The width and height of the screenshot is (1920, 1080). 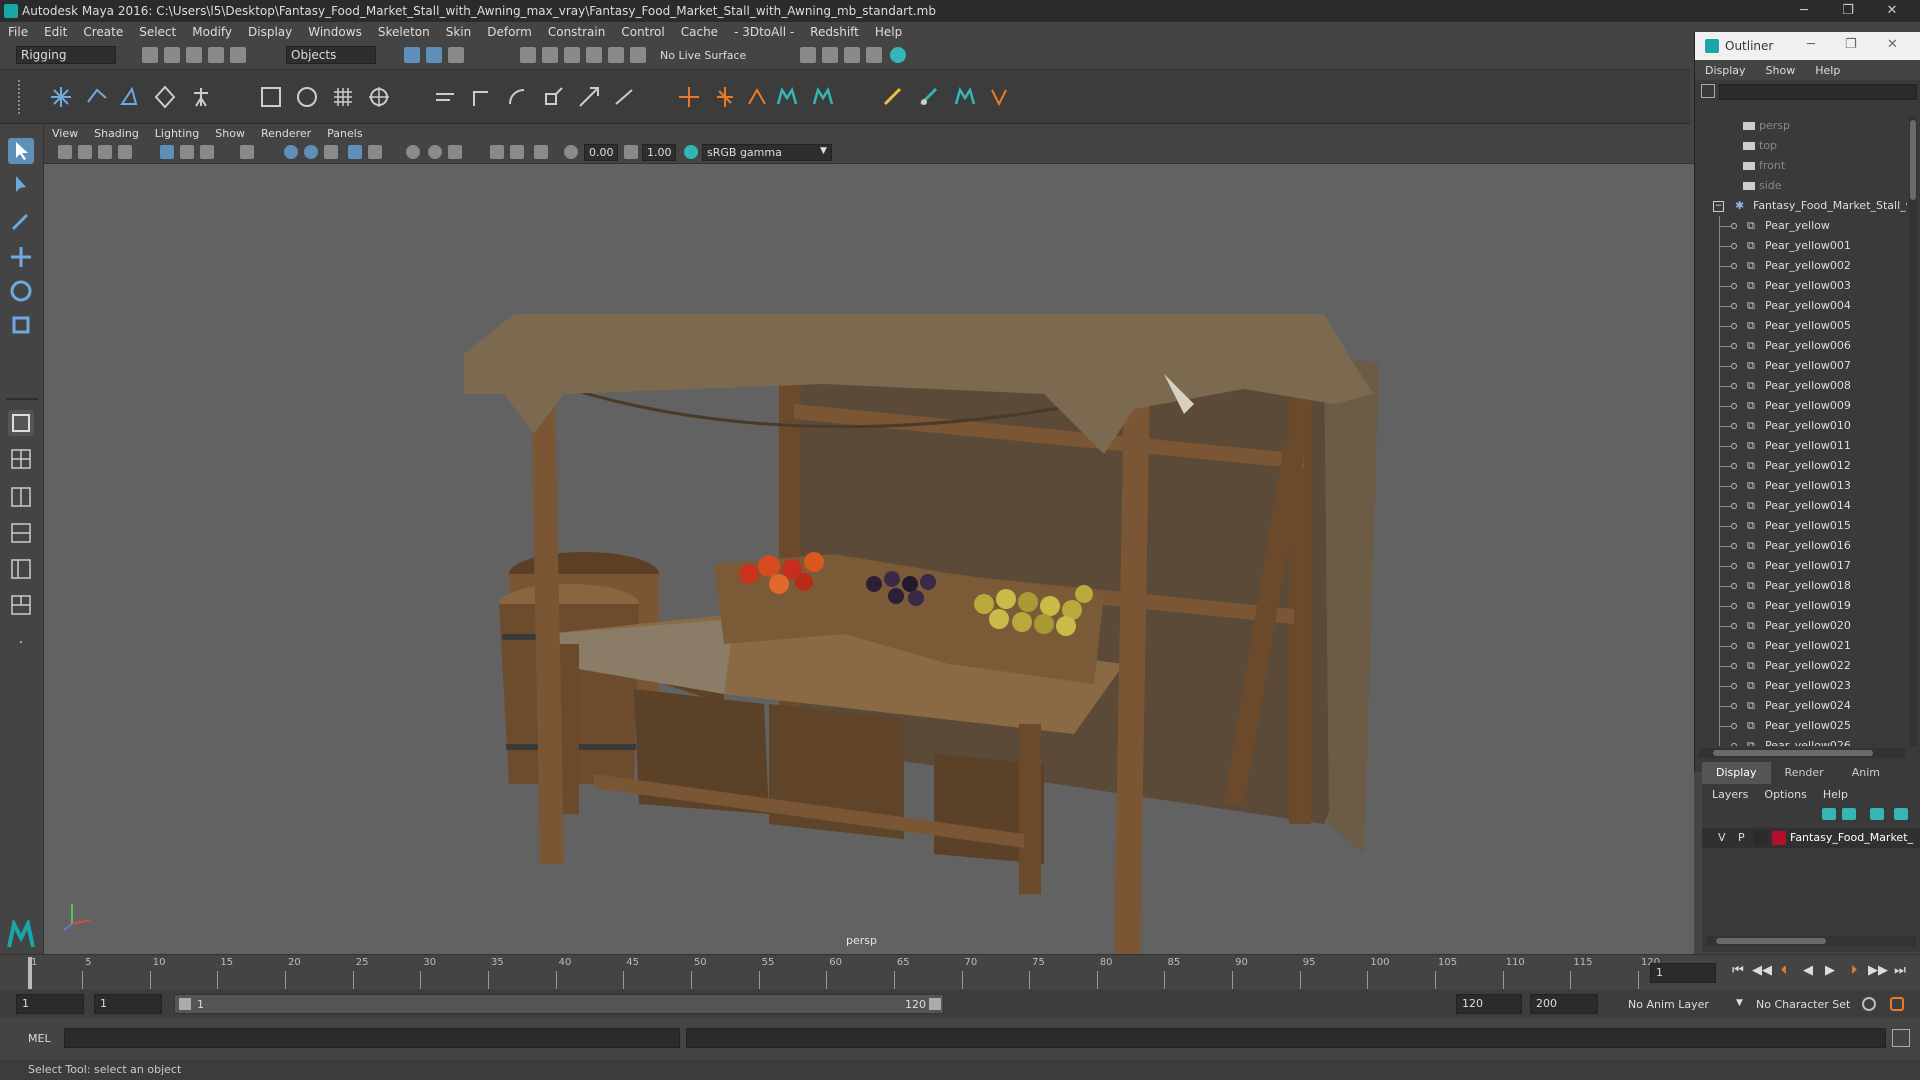 What do you see at coordinates (307, 97) in the screenshot?
I see `paint-weights-icon` at bounding box center [307, 97].